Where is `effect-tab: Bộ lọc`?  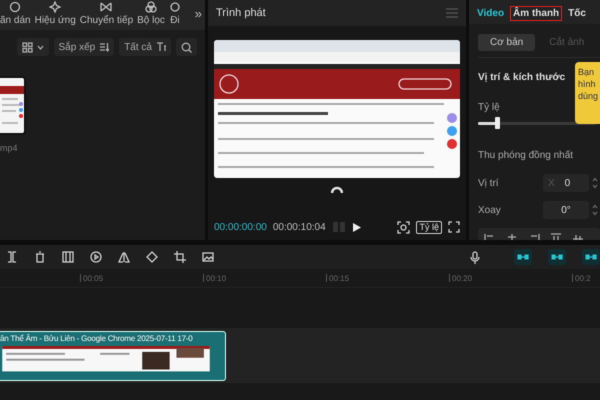 effect-tab: Bộ lọc is located at coordinates (151, 15).